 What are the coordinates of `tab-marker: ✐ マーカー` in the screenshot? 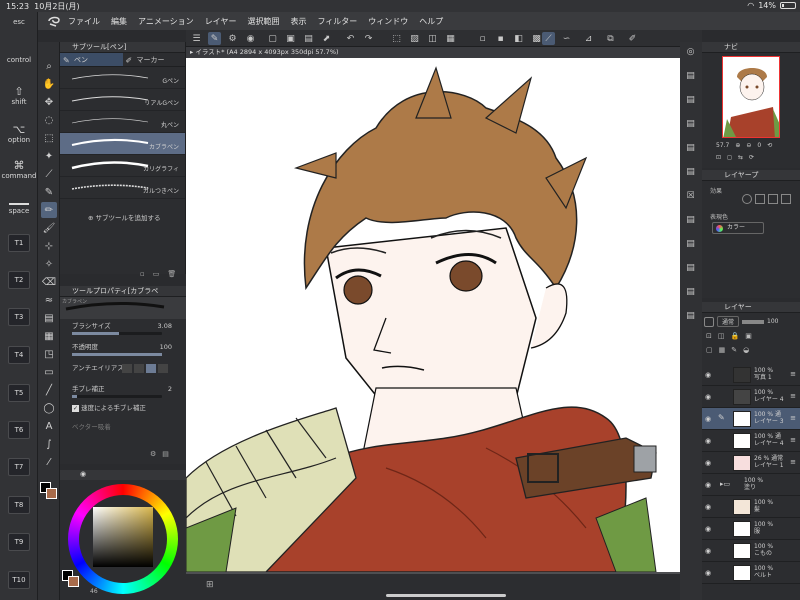 It's located at (154, 59).